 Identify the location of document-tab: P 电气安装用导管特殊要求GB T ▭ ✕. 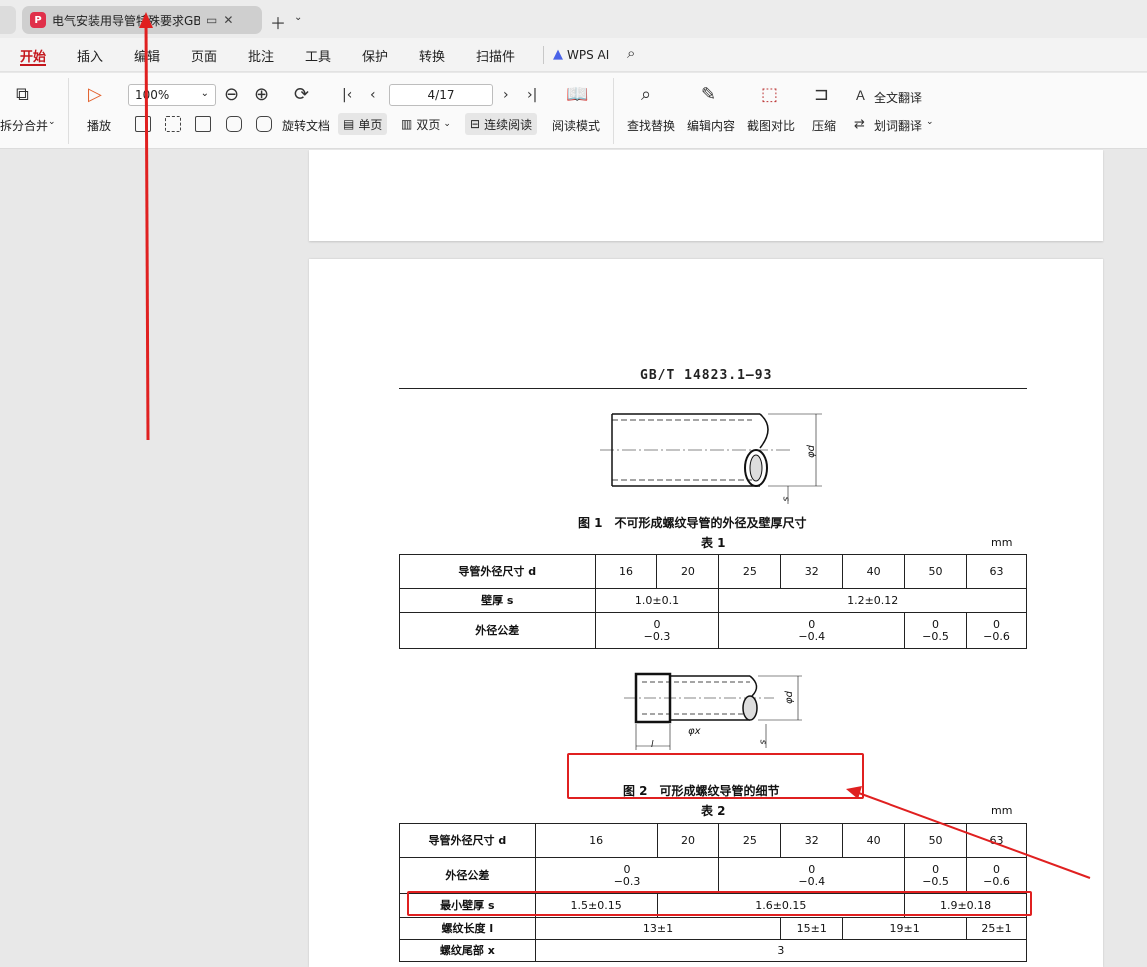
(142, 20).